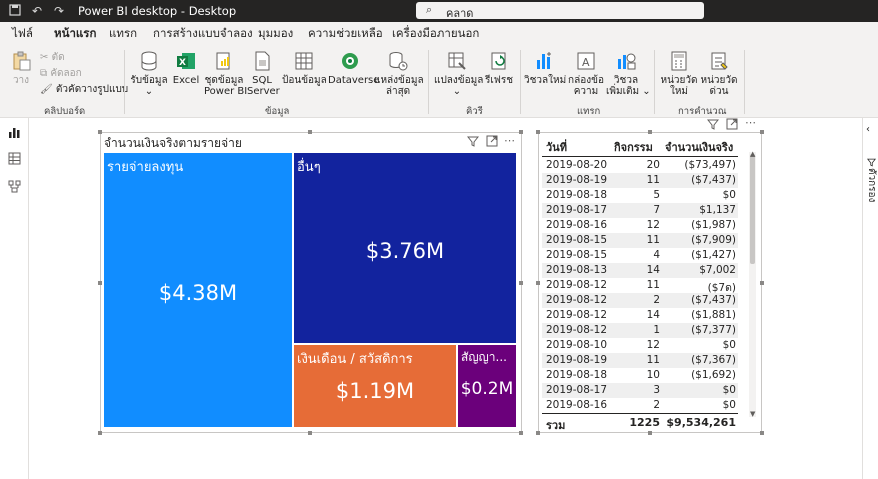  Describe the element at coordinates (699, 147) in the screenshot. I see `column-header-amount: จำนวนเงินจริง` at that location.